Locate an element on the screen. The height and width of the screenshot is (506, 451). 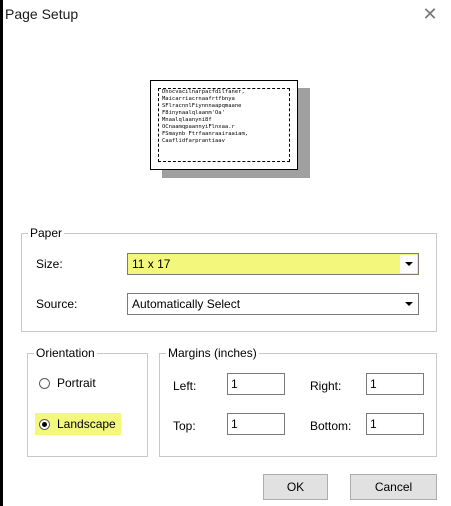
landscape-radio is located at coordinates (44, 424).